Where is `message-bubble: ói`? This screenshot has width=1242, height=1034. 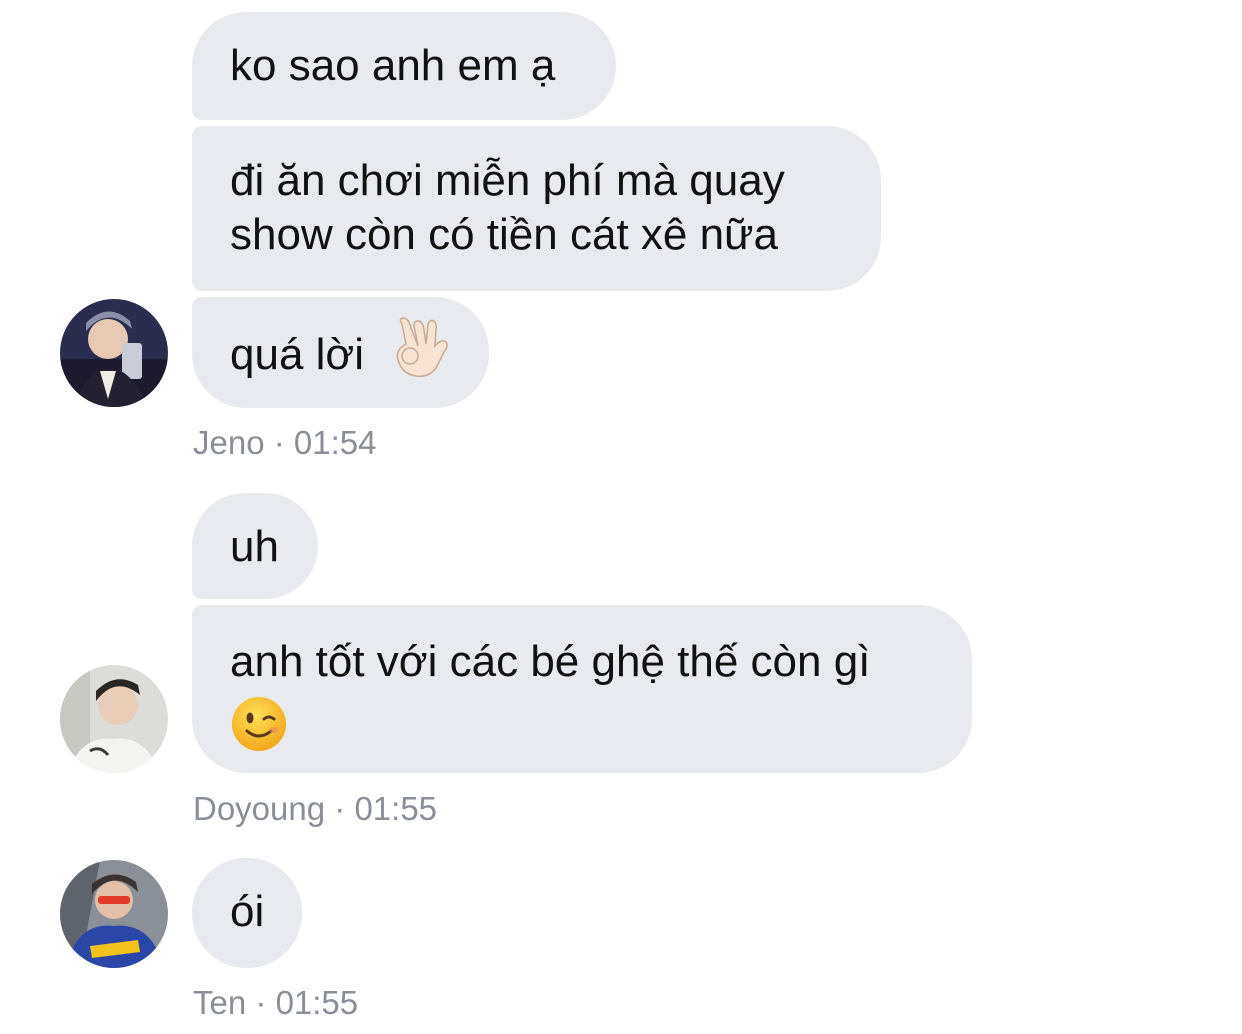 message-bubble: ói is located at coordinates (247, 913).